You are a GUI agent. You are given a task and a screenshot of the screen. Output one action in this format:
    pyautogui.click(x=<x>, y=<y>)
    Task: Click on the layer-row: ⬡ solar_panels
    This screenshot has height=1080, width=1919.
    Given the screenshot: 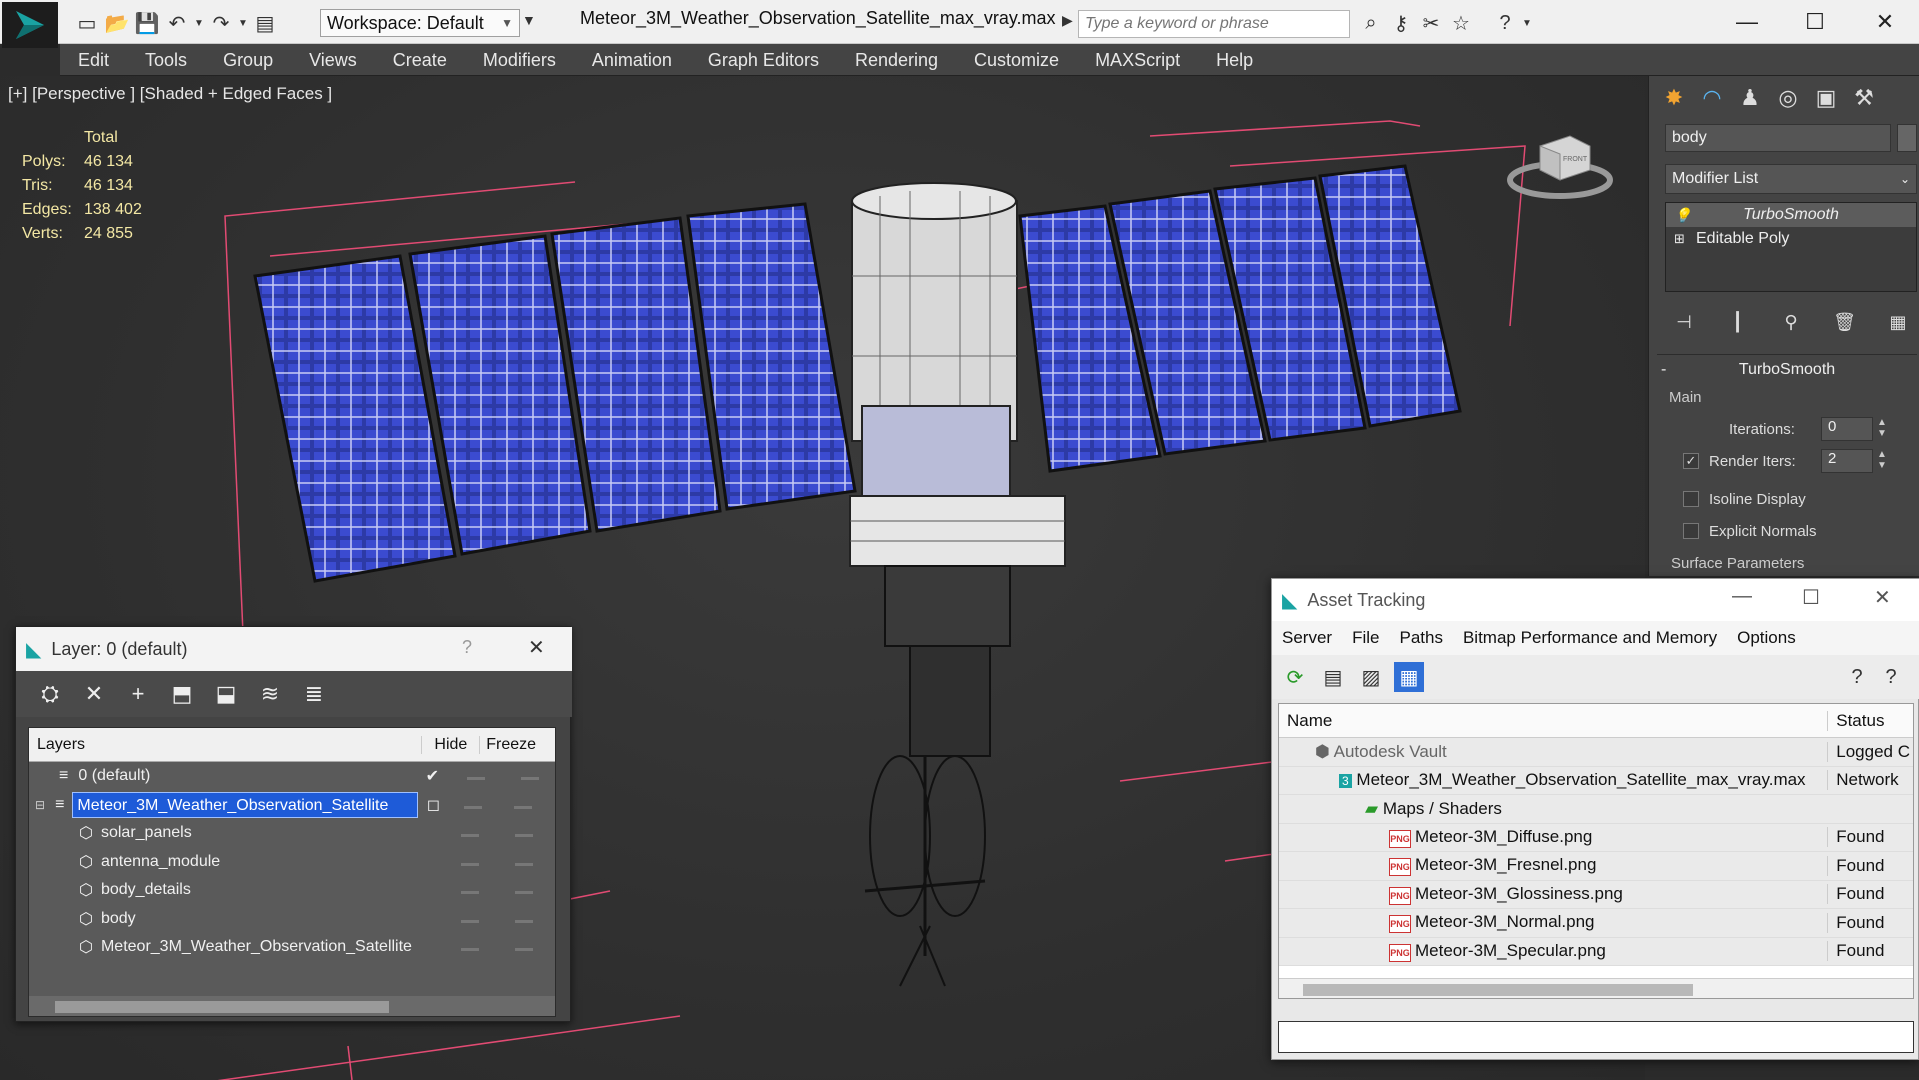 What is the action you would take?
    pyautogui.click(x=292, y=833)
    